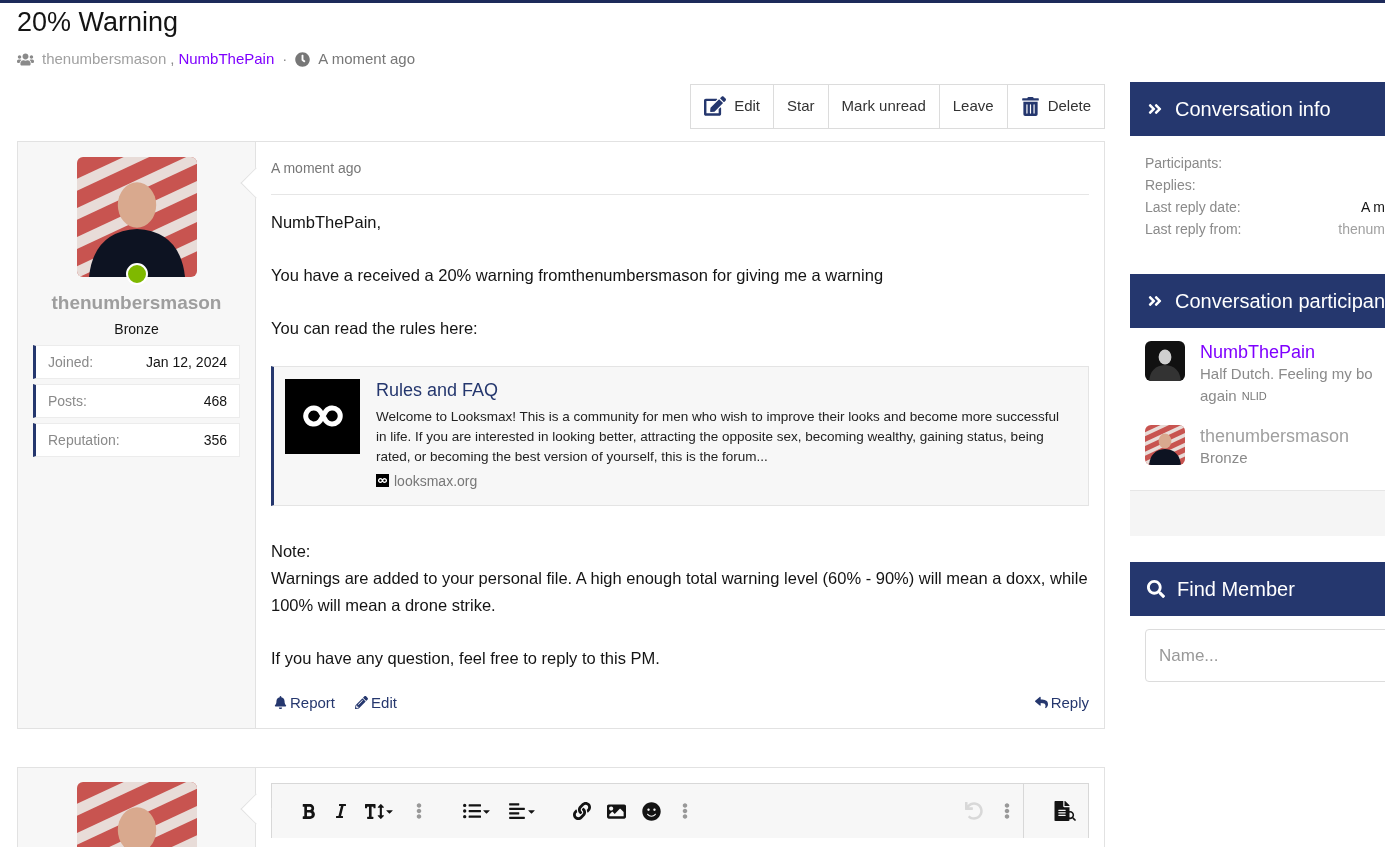  Describe the element at coordinates (1286, 374) in the screenshot. I see `participant-title: Half Dutch. Feeling my bo` at that location.